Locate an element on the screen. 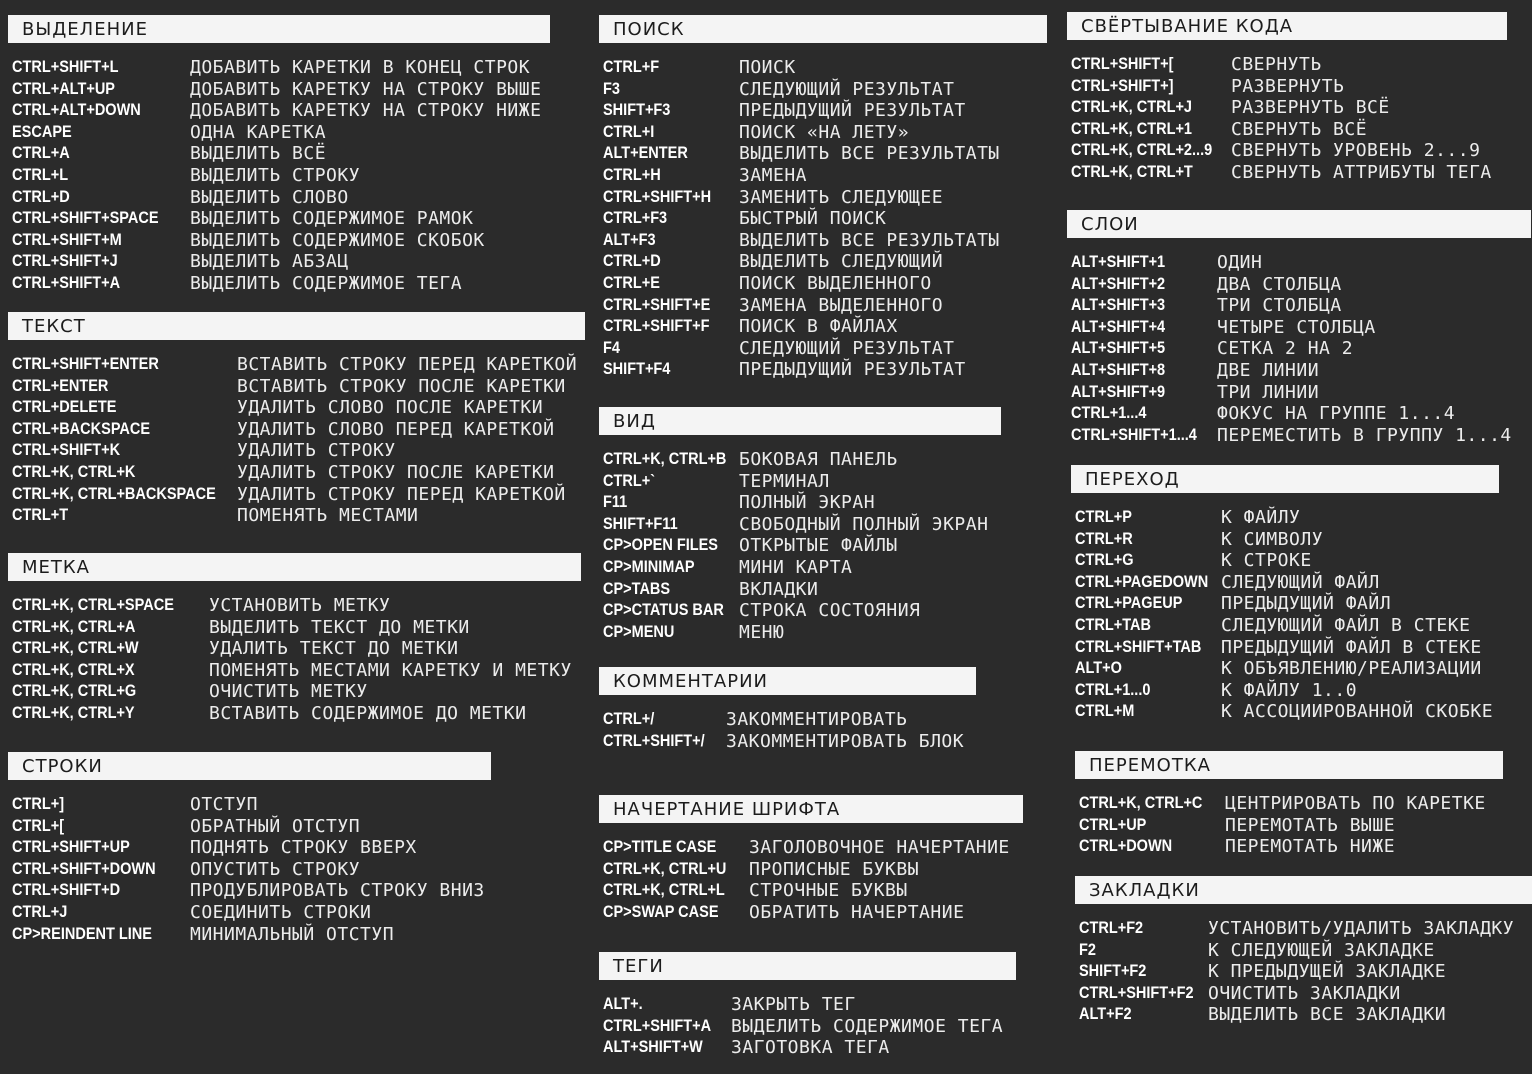 The width and height of the screenshot is (1532, 1074). shortcut-row: ALT+SHIFT+8 ДВЕ ЛИНИИ is located at coordinates (1301, 371).